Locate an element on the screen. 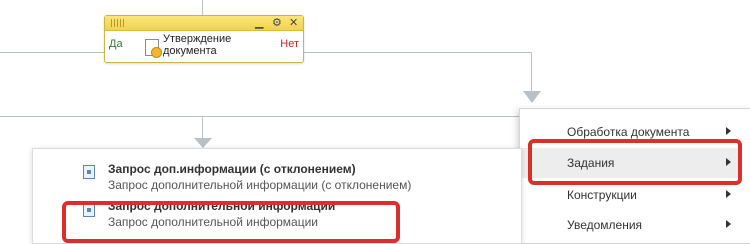  document-approval-icon is located at coordinates (153, 48).